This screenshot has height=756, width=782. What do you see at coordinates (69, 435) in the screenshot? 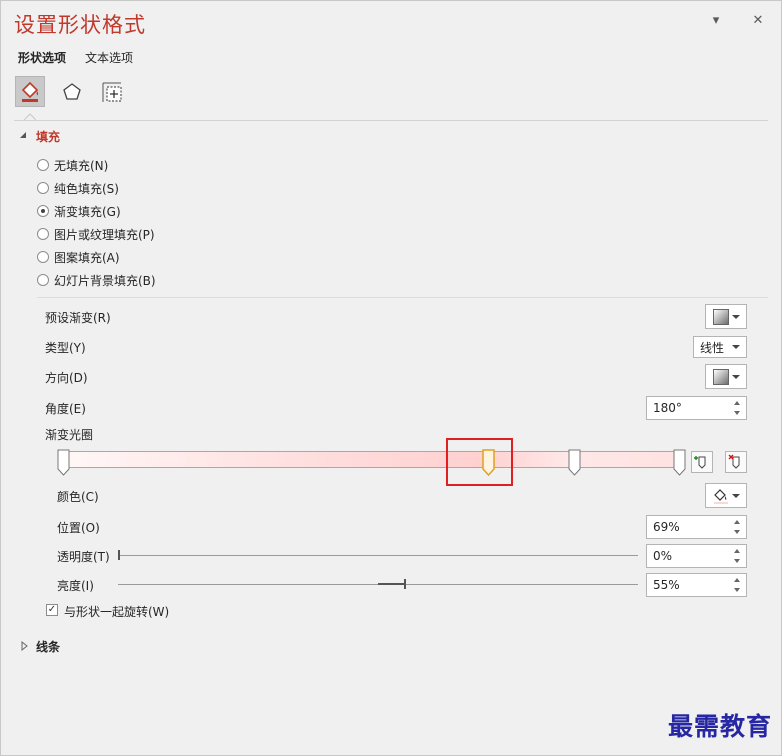
I see `gradient-stops-label: 渐变光圈` at bounding box center [69, 435].